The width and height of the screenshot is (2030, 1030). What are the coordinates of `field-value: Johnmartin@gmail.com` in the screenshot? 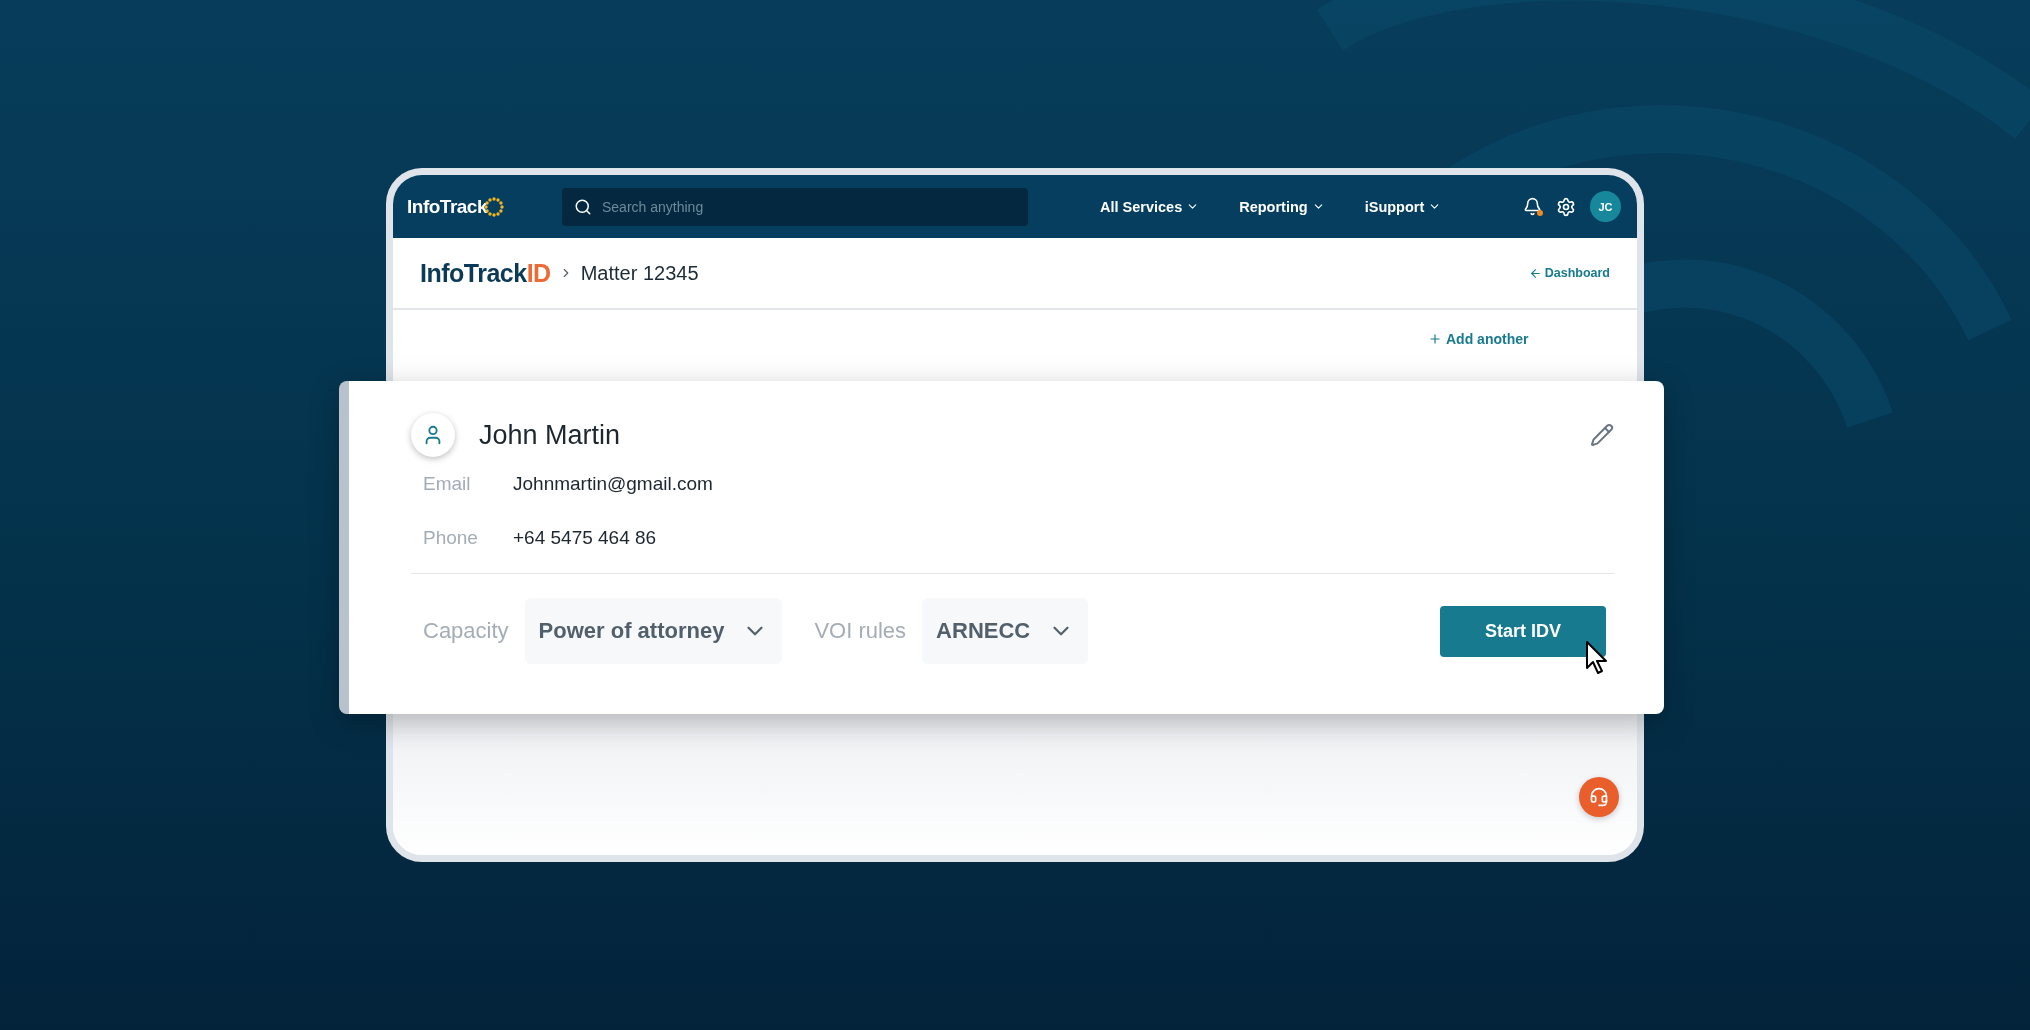 It's located at (613, 484).